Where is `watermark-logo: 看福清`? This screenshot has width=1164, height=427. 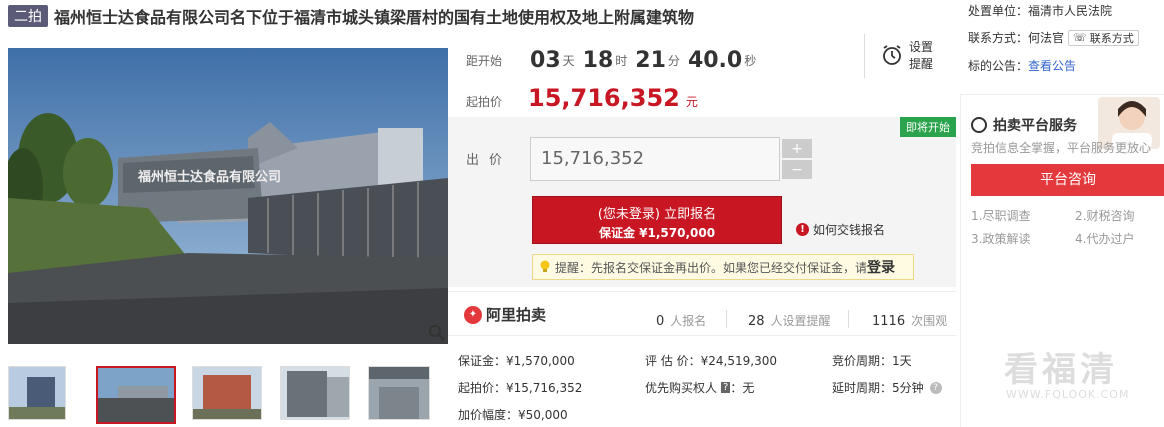
watermark-logo: 看福清 is located at coordinates (1061, 370).